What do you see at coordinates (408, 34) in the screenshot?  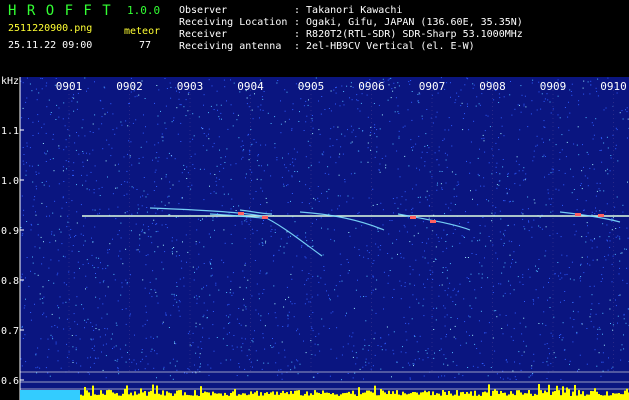 I see `receiver-value: : R820T2(RTL-SDR) SDR-Sharp 53.1000MHz` at bounding box center [408, 34].